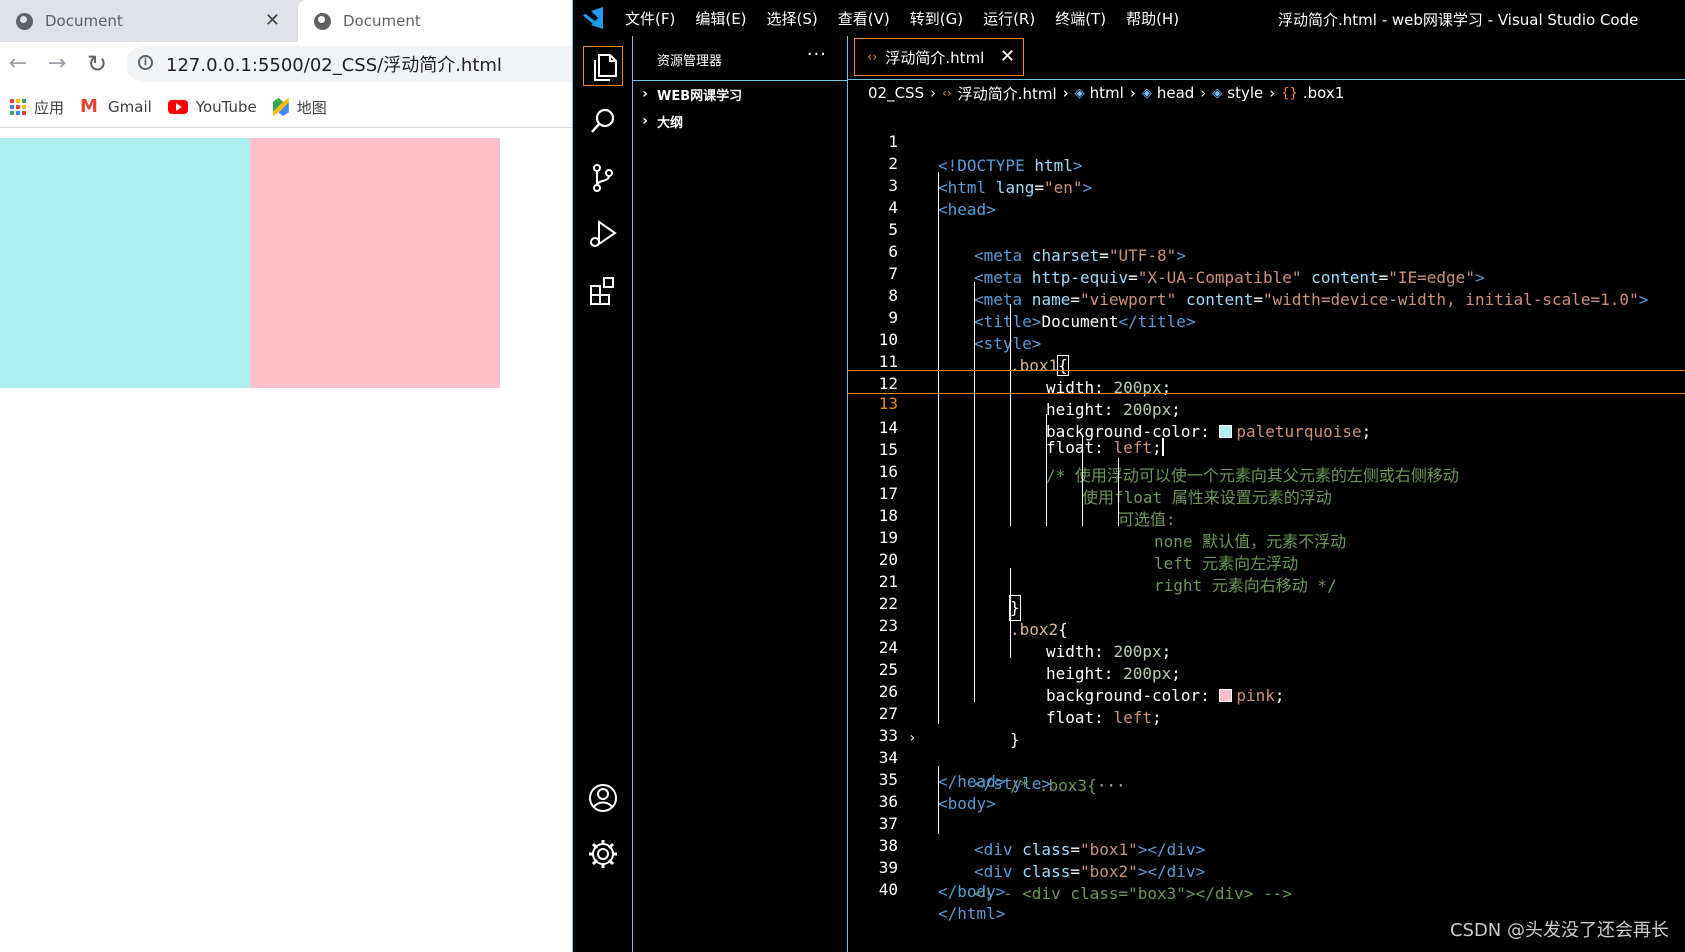 This screenshot has width=1685, height=952. I want to click on search-icon, so click(603, 122).